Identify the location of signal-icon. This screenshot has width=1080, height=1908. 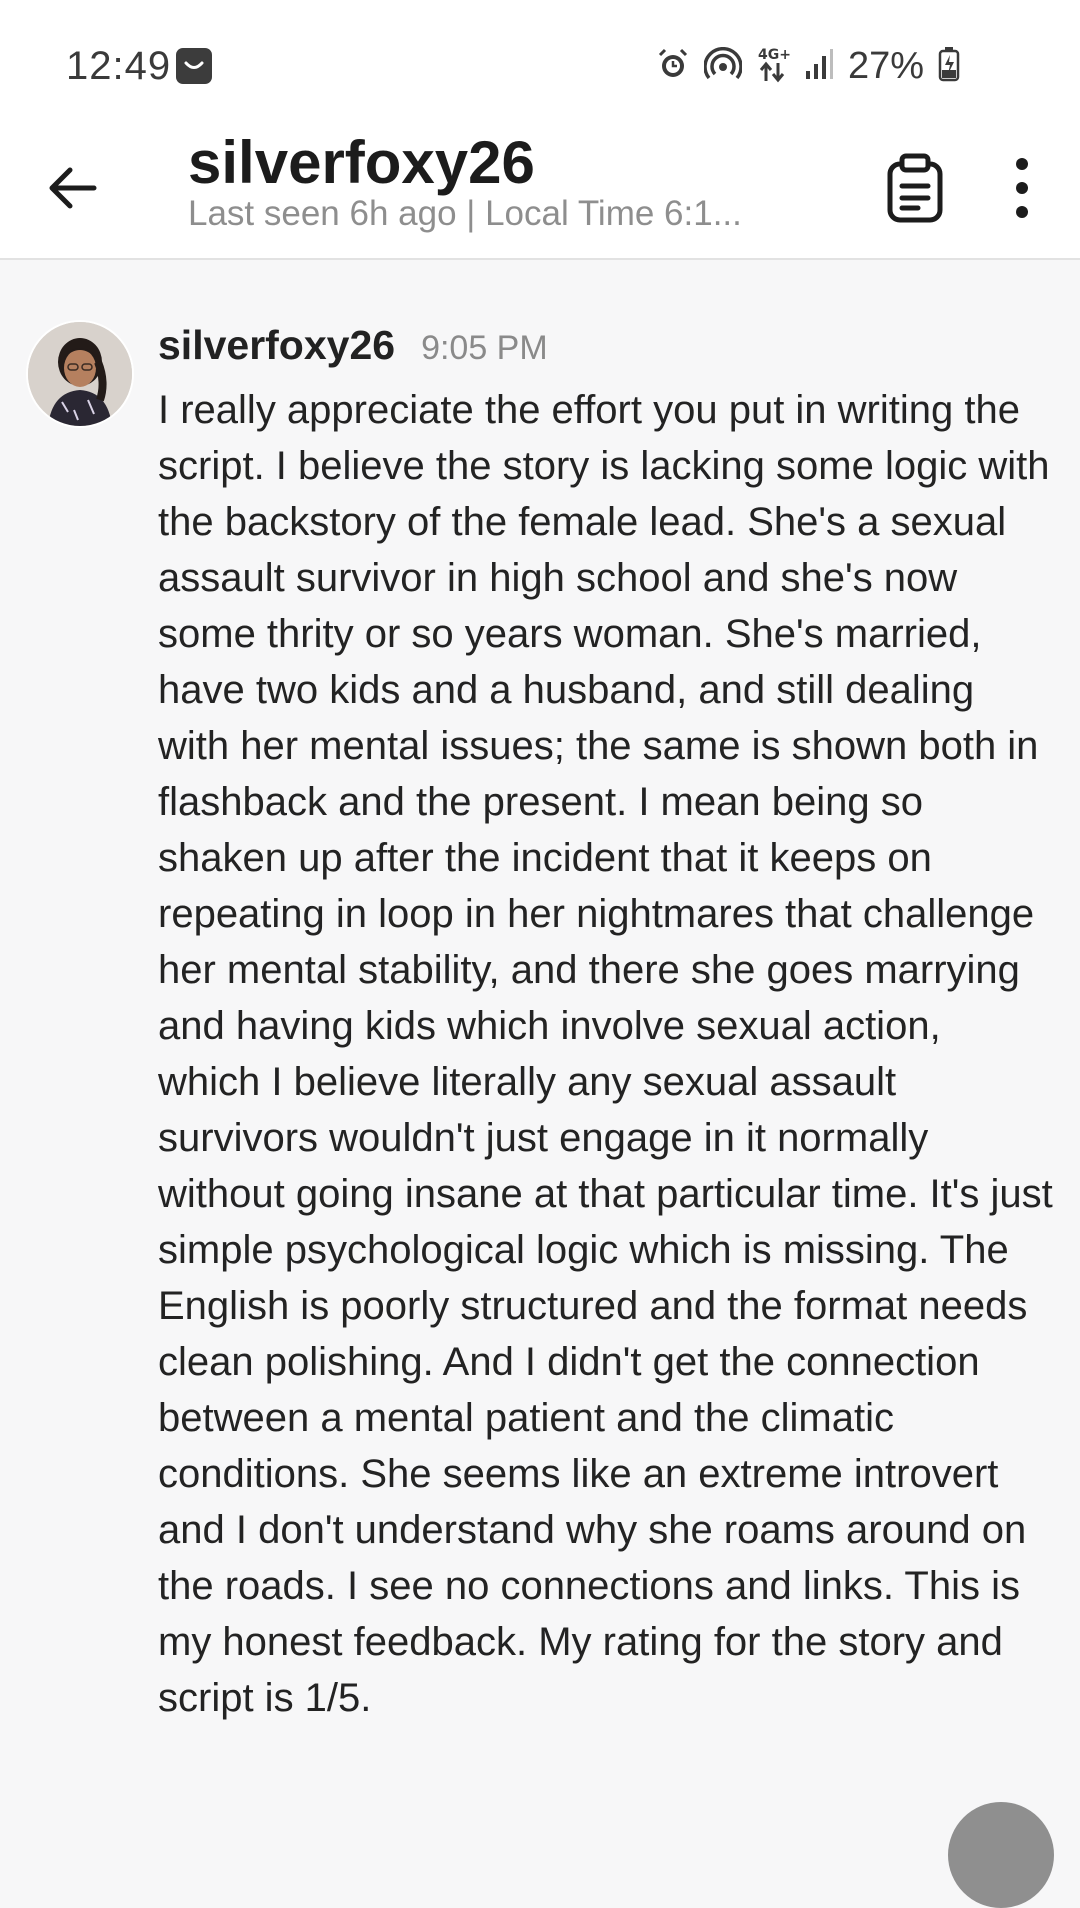
(819, 66).